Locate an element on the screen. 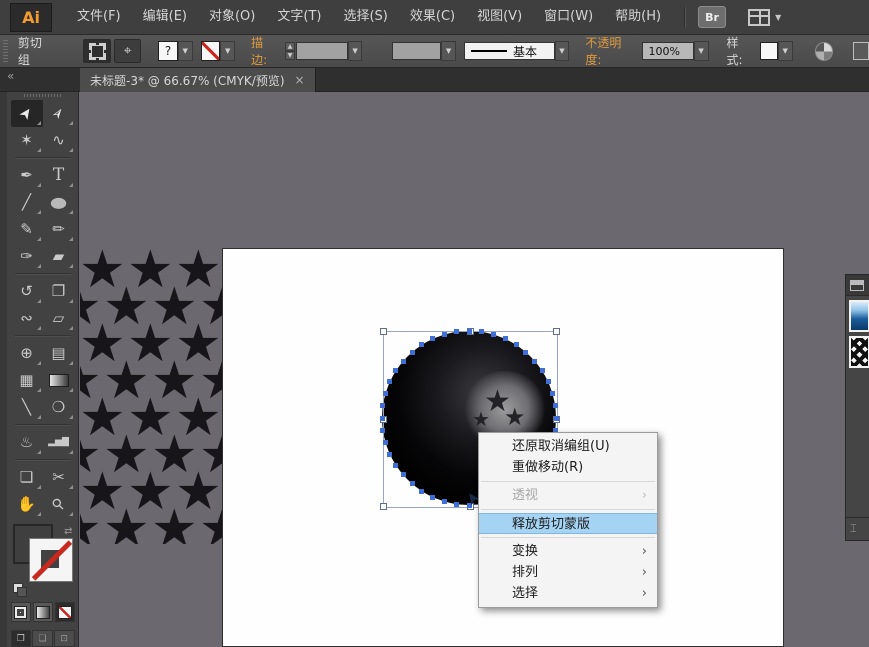 The width and height of the screenshot is (869, 647). pen-tool: ✒ is located at coordinates (27, 175).